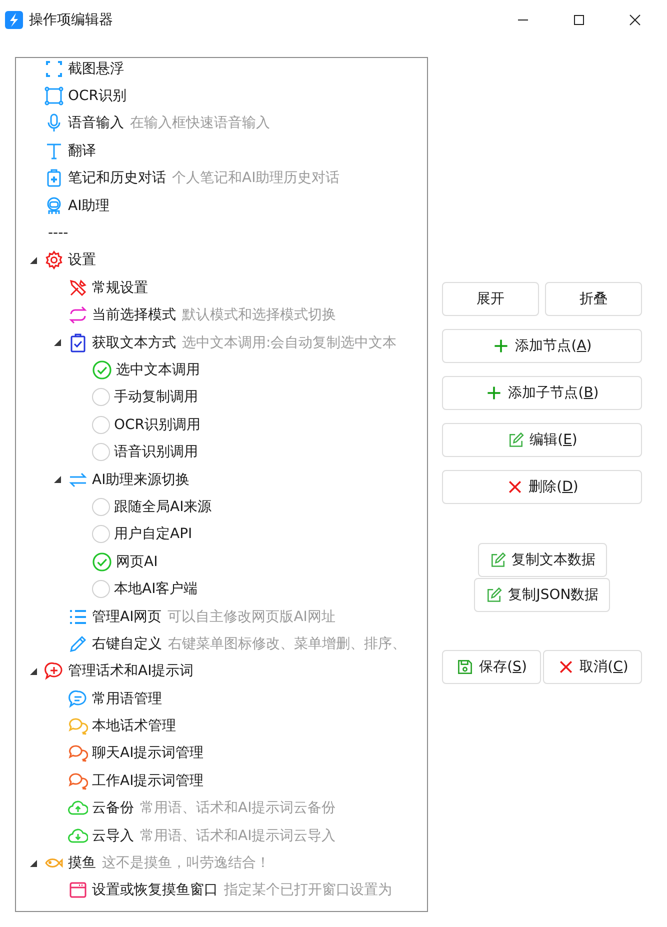  What do you see at coordinates (490, 299) in the screenshot?
I see `expand-all-button: 展开` at bounding box center [490, 299].